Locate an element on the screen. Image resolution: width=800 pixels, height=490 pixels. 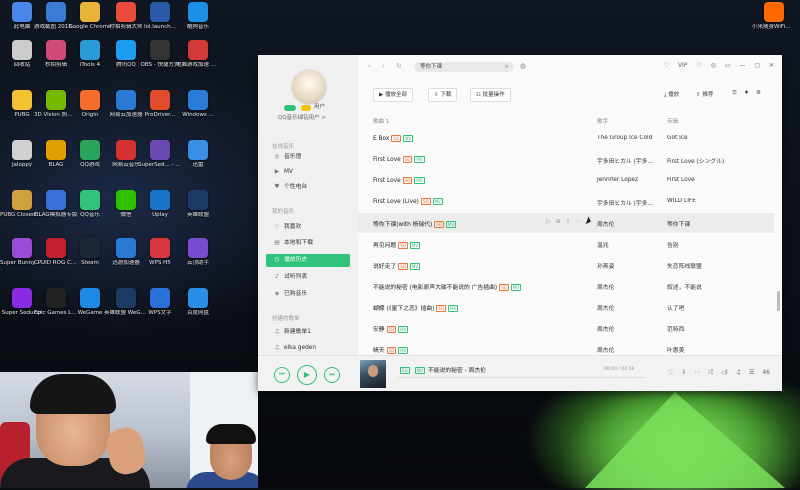
sidebar-item-local-downloads: ▤ 本地和下载 is located at coordinates (308, 243).